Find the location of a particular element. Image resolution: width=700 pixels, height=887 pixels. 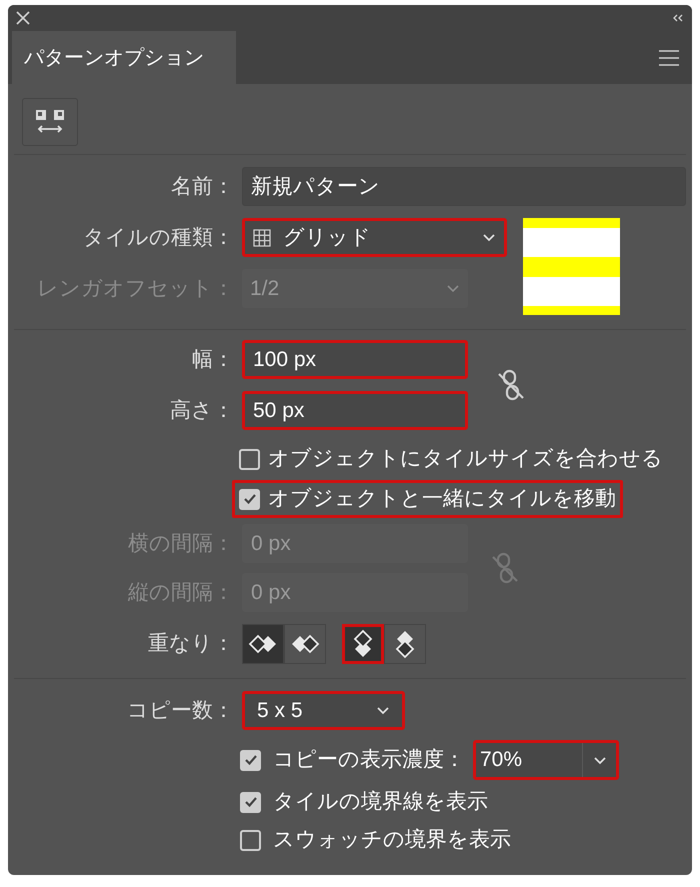

field-label: 名前： is located at coordinates (202, 187).